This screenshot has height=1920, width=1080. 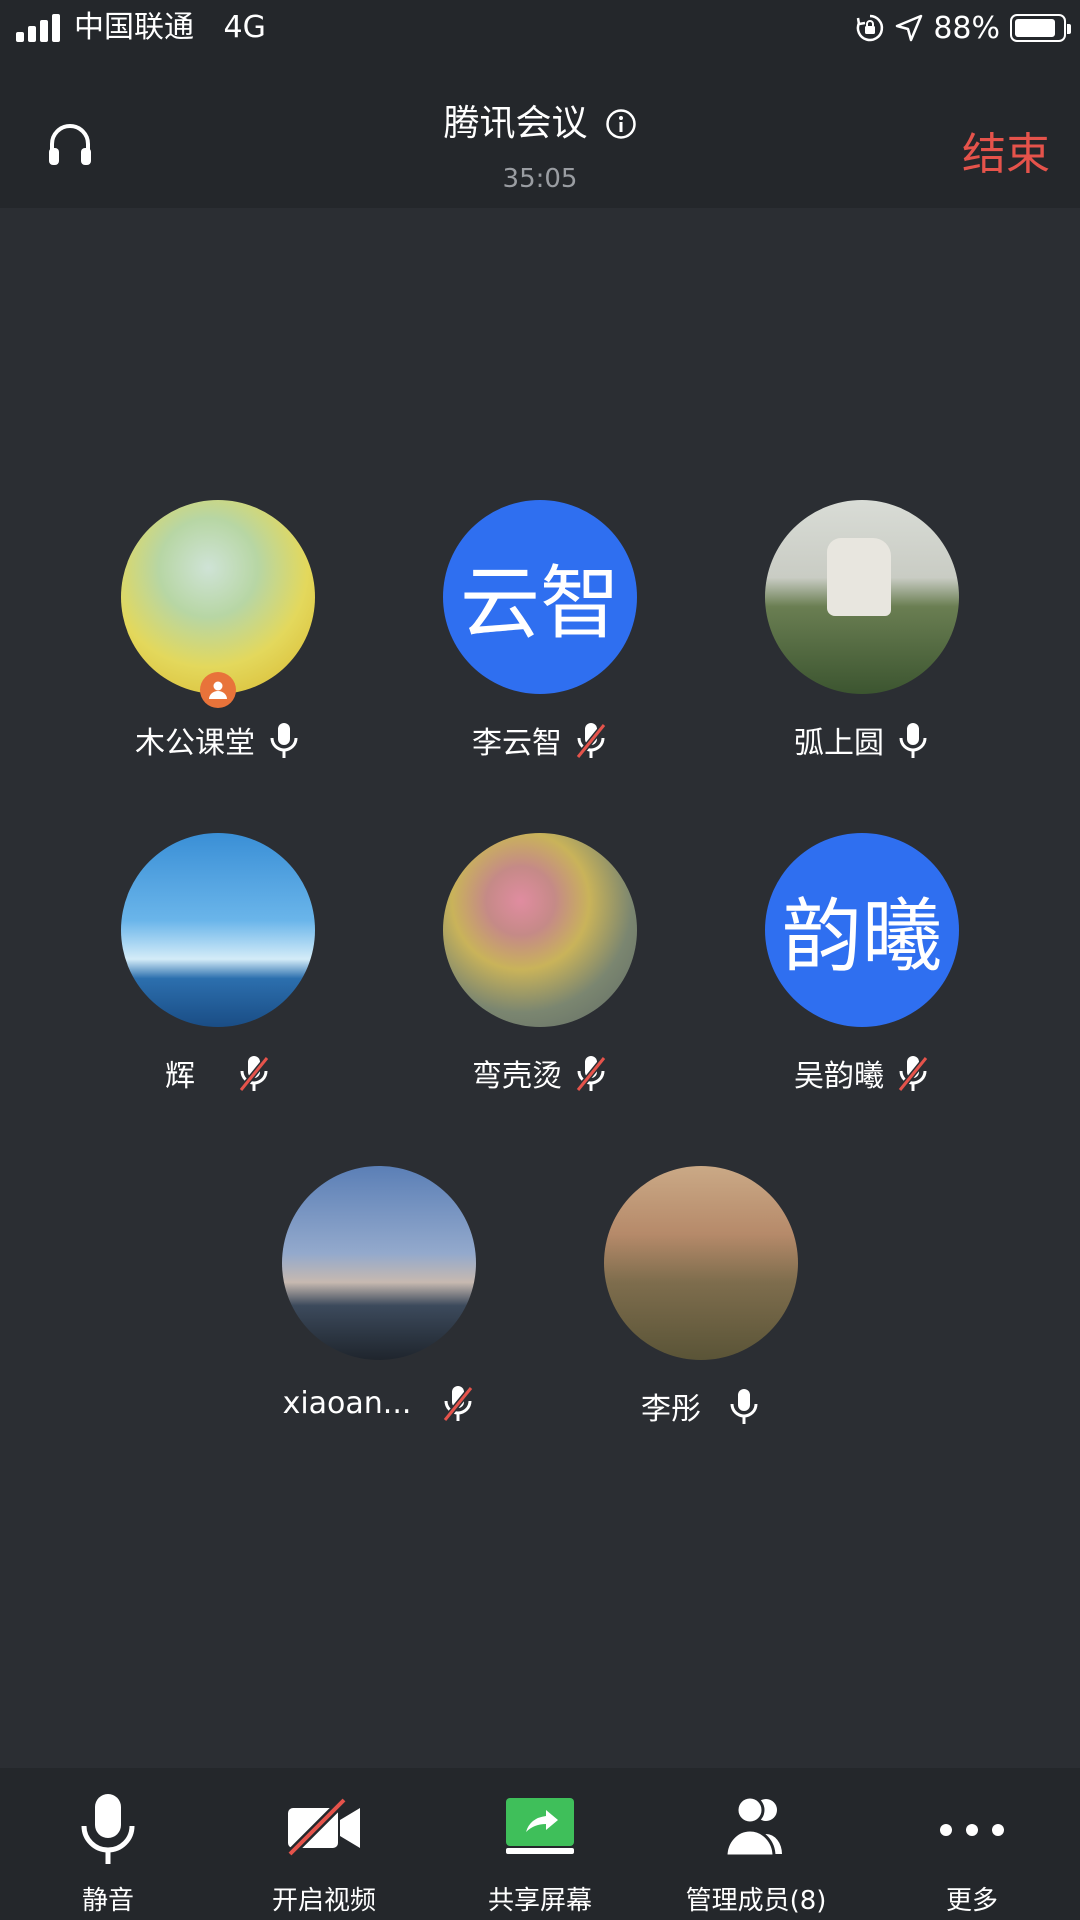 I want to click on participant-tile: 云智 李云智, so click(x=540, y=630).